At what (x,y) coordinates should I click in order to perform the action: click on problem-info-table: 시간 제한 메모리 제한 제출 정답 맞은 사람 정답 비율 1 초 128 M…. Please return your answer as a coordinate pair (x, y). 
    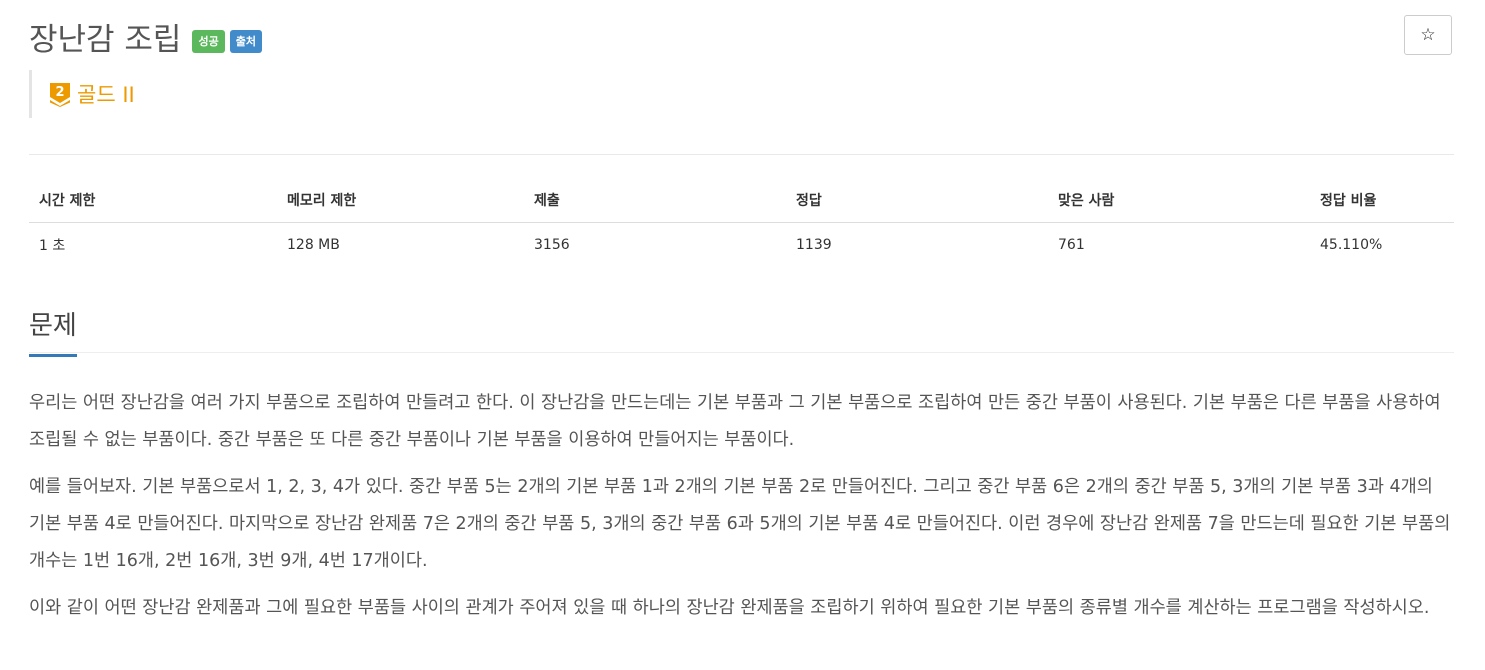
    Looking at the image, I should click on (741, 222).